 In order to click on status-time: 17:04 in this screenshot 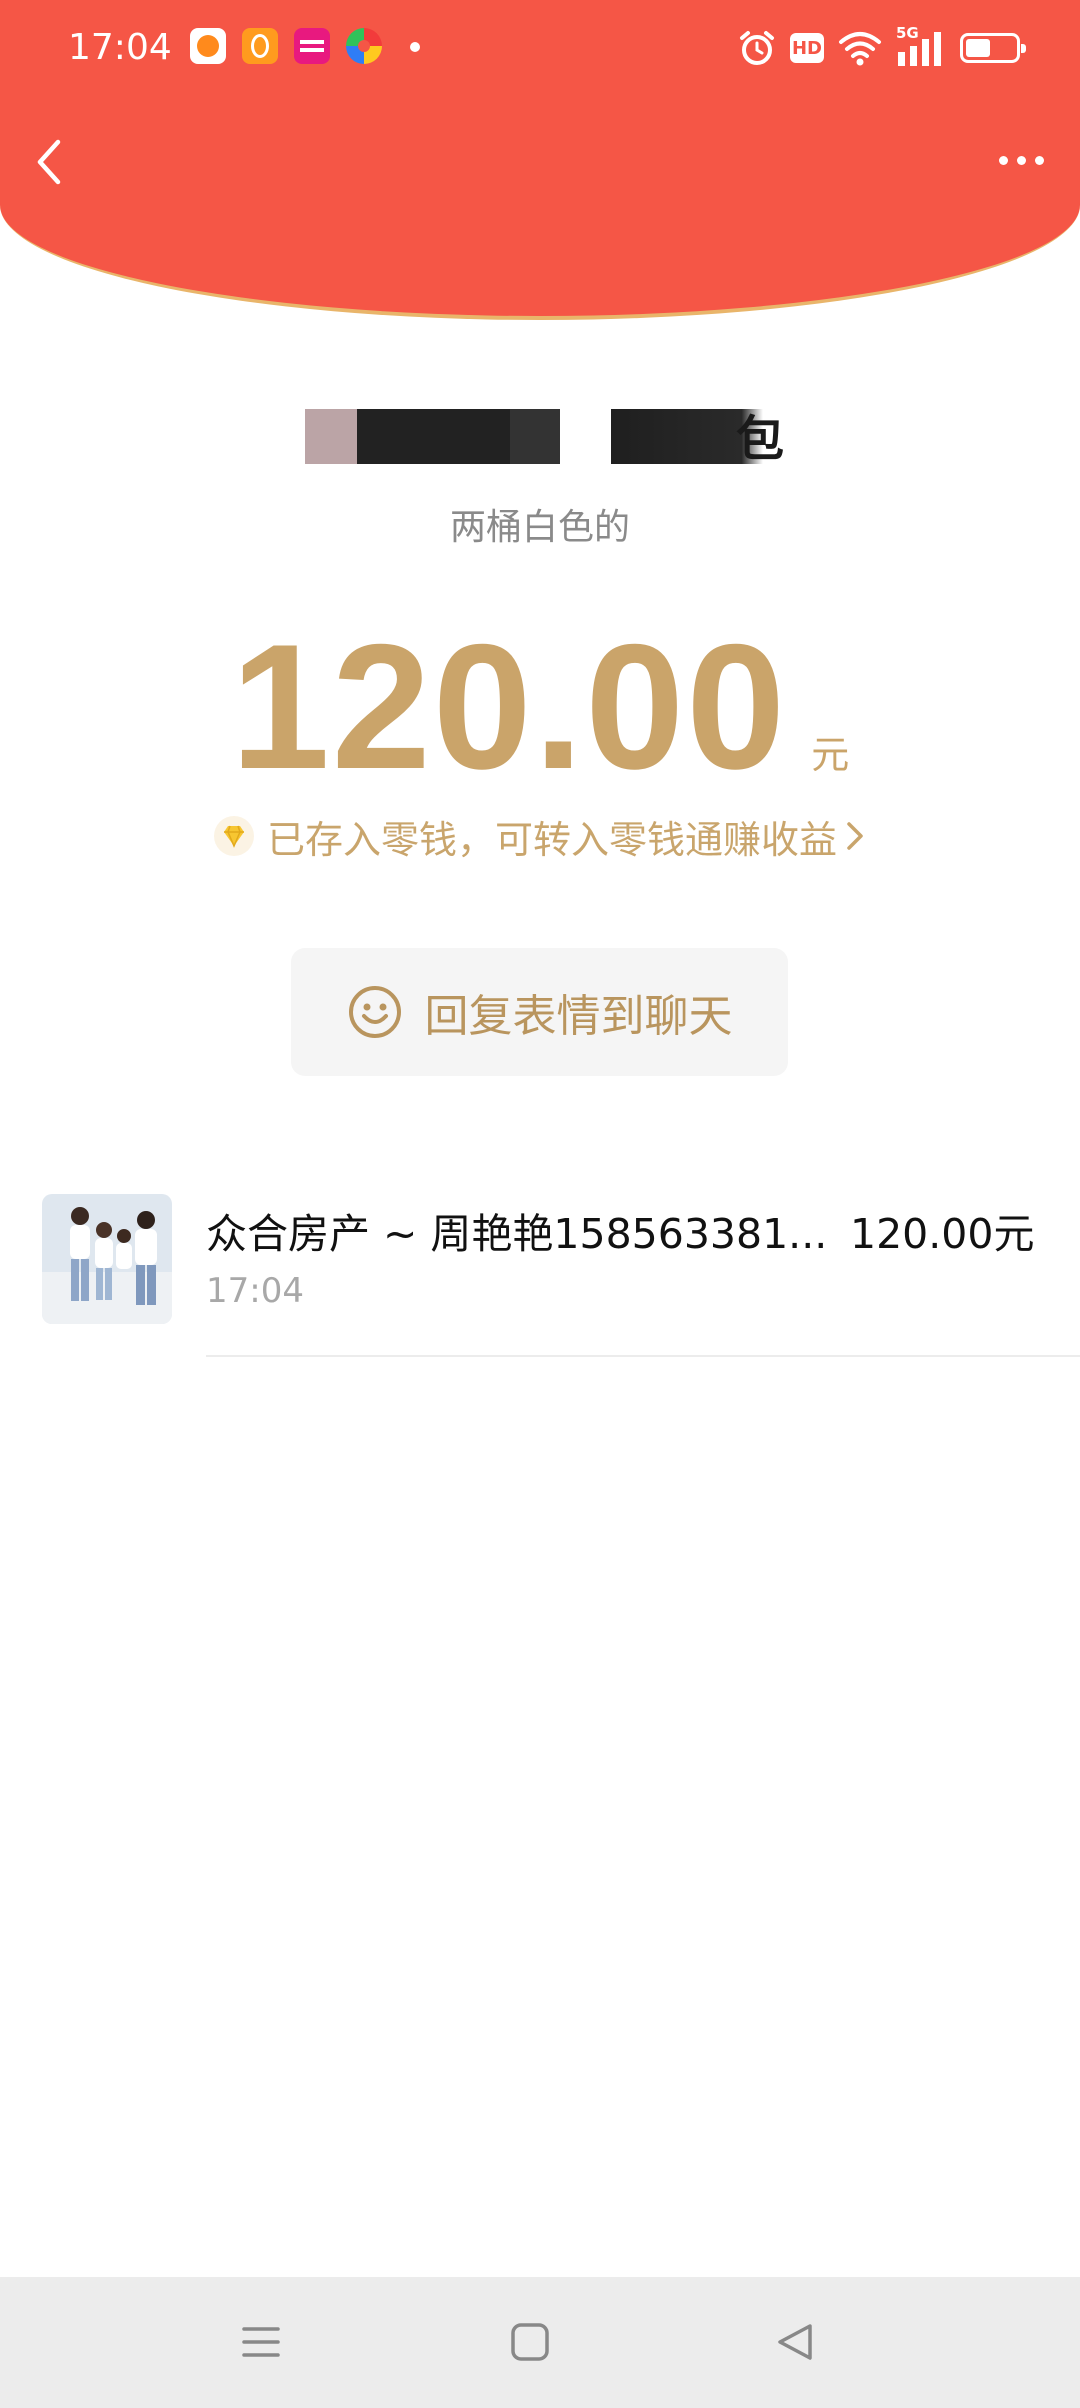, I will do `click(120, 47)`.